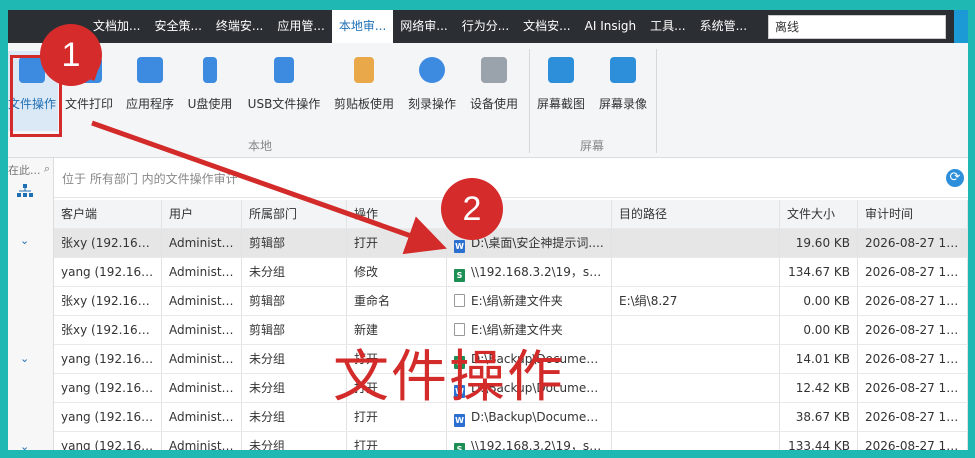 The width and height of the screenshot is (975, 458). Describe the element at coordinates (449, 377) in the screenshot. I see `annotation-text: 文件操作` at that location.